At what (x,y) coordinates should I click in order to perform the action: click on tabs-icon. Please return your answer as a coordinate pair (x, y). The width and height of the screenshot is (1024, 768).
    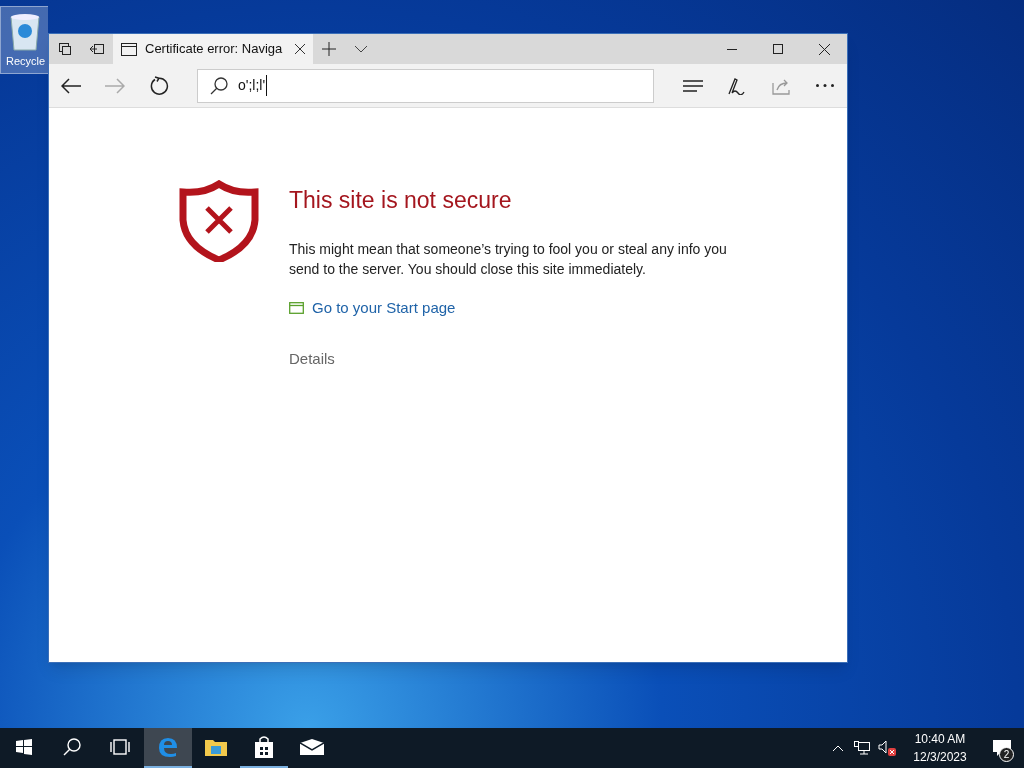
    Looking at the image, I should click on (65, 49).